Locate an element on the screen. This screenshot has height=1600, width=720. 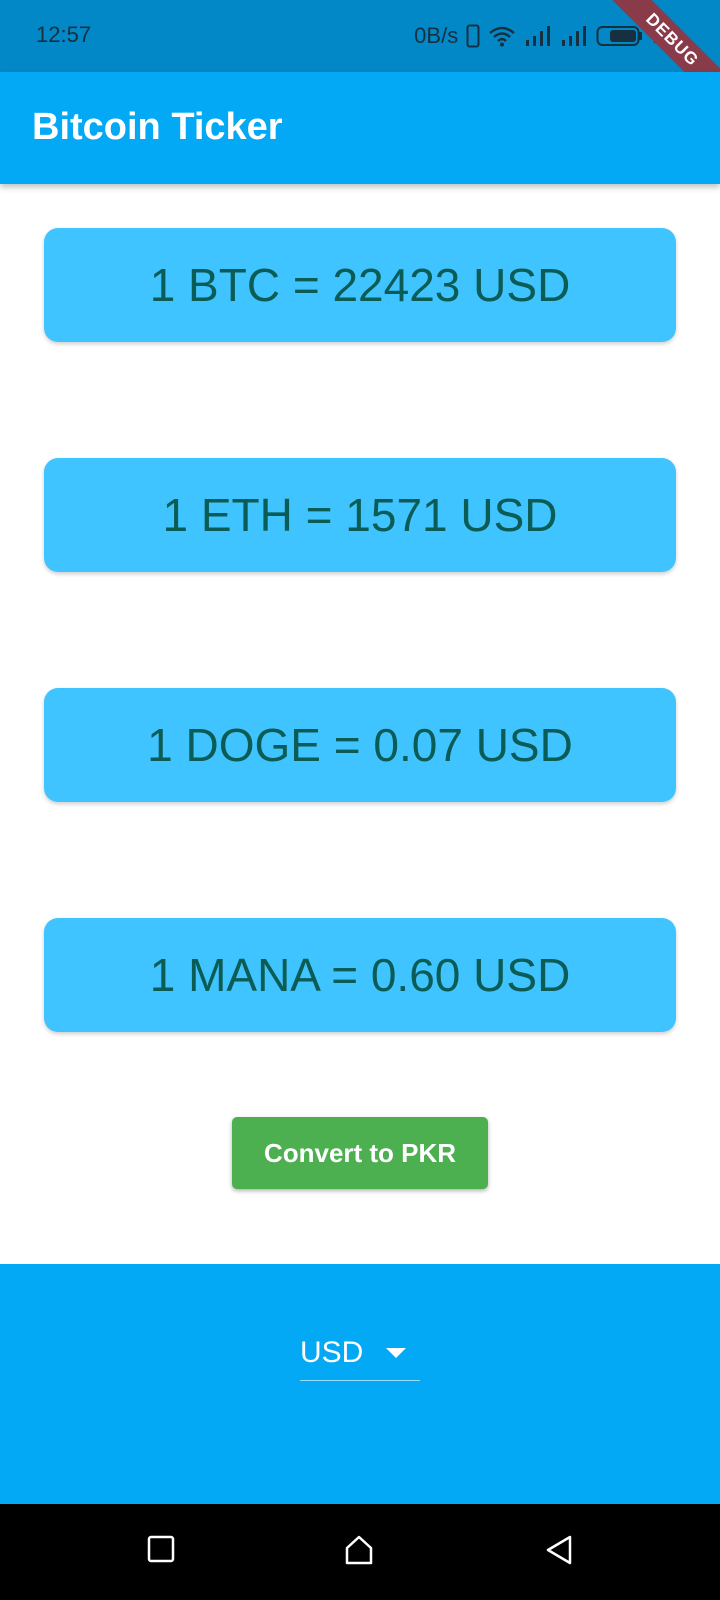
wifi-icon is located at coordinates (502, 36).